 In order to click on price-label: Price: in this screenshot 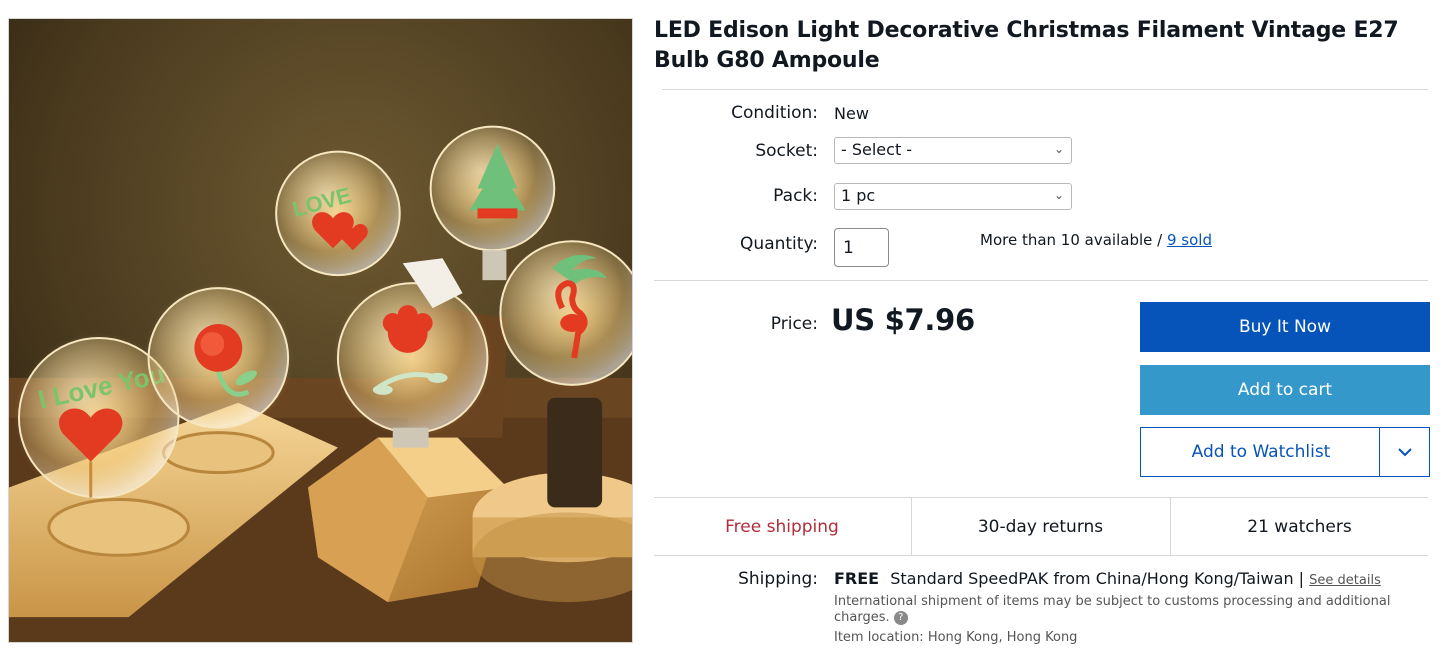, I will do `click(794, 324)`.